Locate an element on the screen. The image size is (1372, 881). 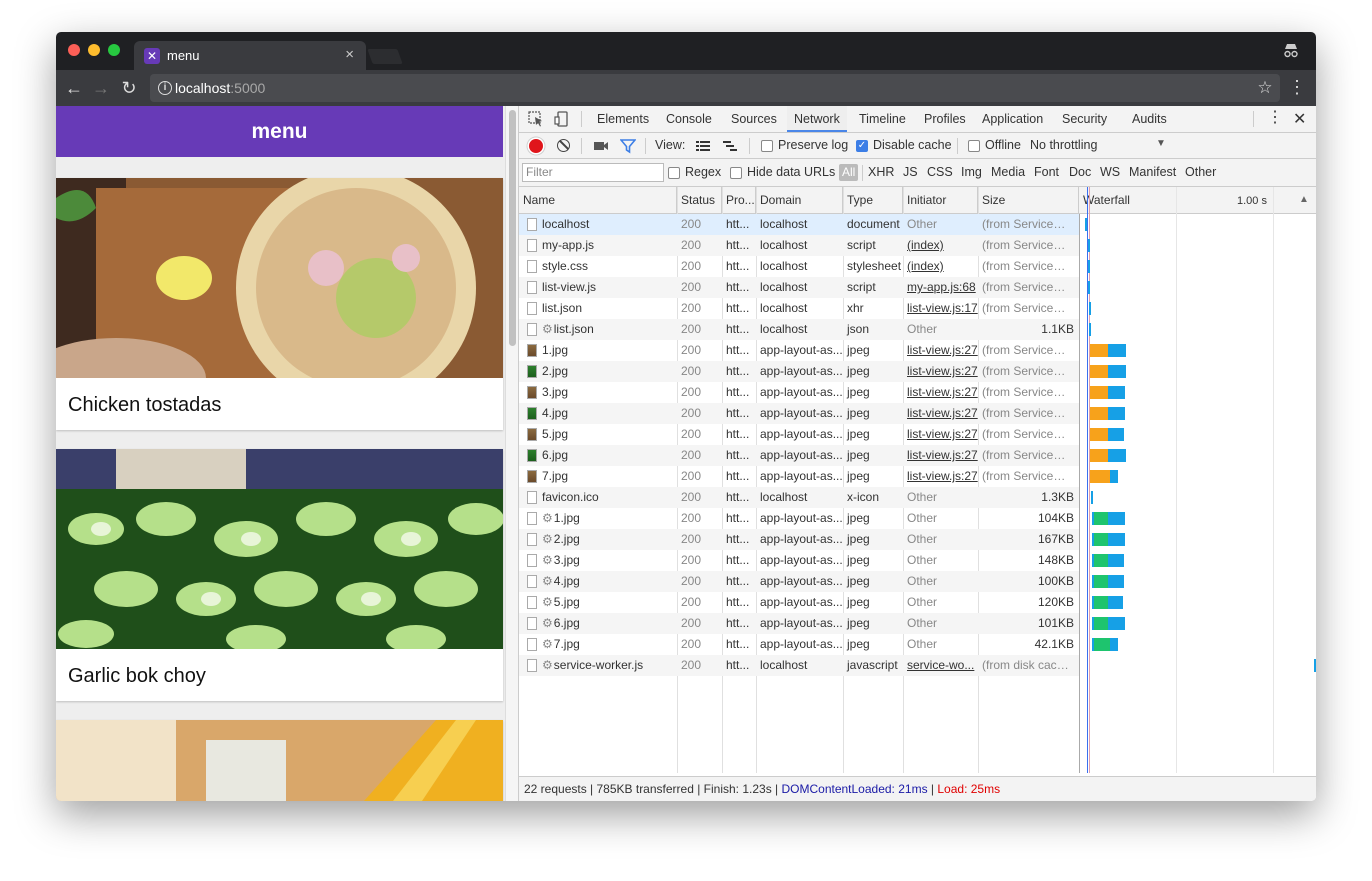
reload-icon: ↻ is located at coordinates (129, 88).